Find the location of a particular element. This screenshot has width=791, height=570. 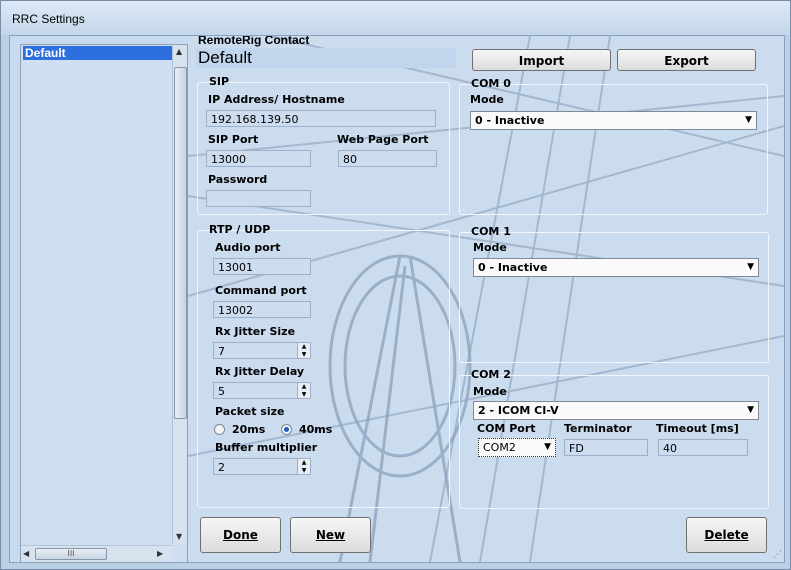

timeout-label: Timeout [ms] is located at coordinates (697, 428).